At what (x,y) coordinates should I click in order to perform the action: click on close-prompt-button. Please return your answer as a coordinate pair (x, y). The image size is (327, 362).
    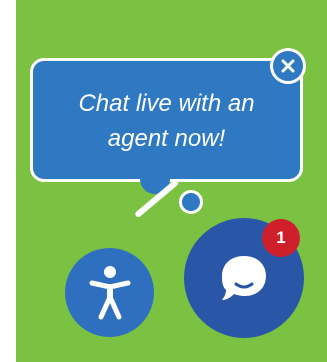
    Looking at the image, I should click on (288, 66).